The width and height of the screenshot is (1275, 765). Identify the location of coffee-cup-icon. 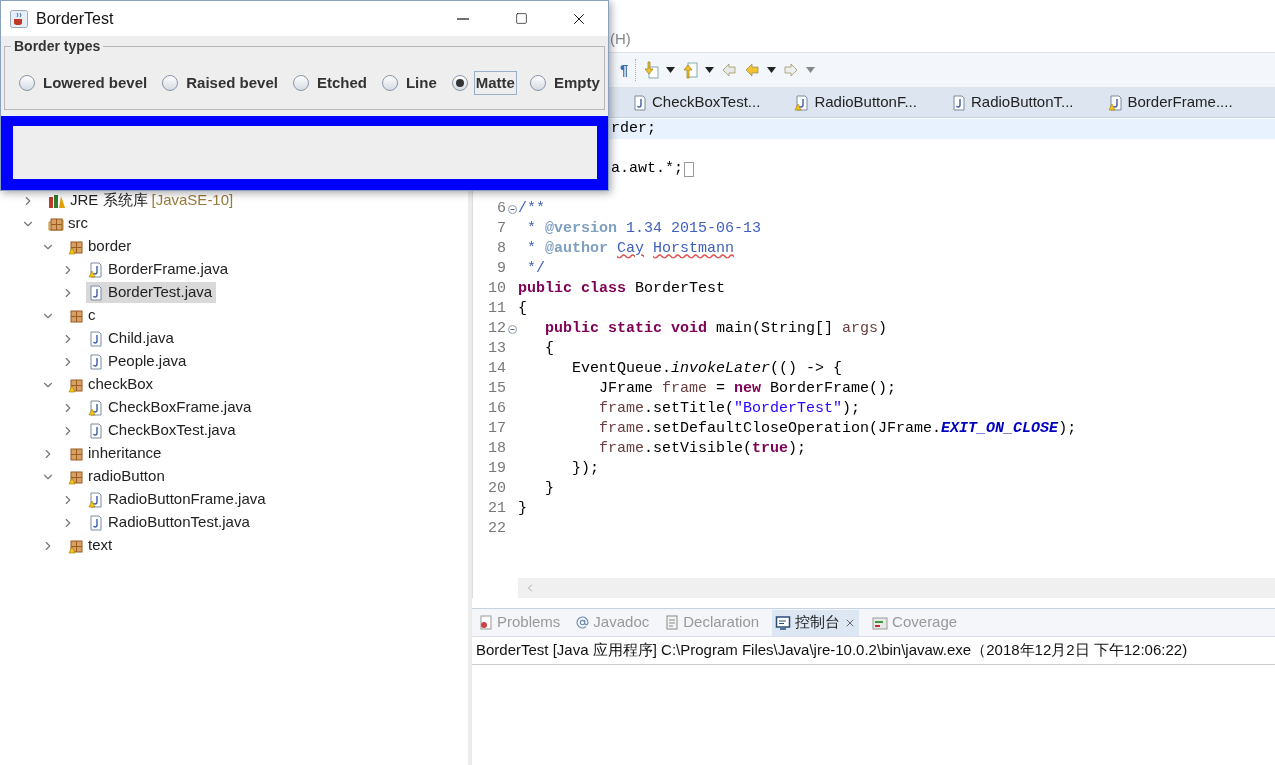
(19, 18).